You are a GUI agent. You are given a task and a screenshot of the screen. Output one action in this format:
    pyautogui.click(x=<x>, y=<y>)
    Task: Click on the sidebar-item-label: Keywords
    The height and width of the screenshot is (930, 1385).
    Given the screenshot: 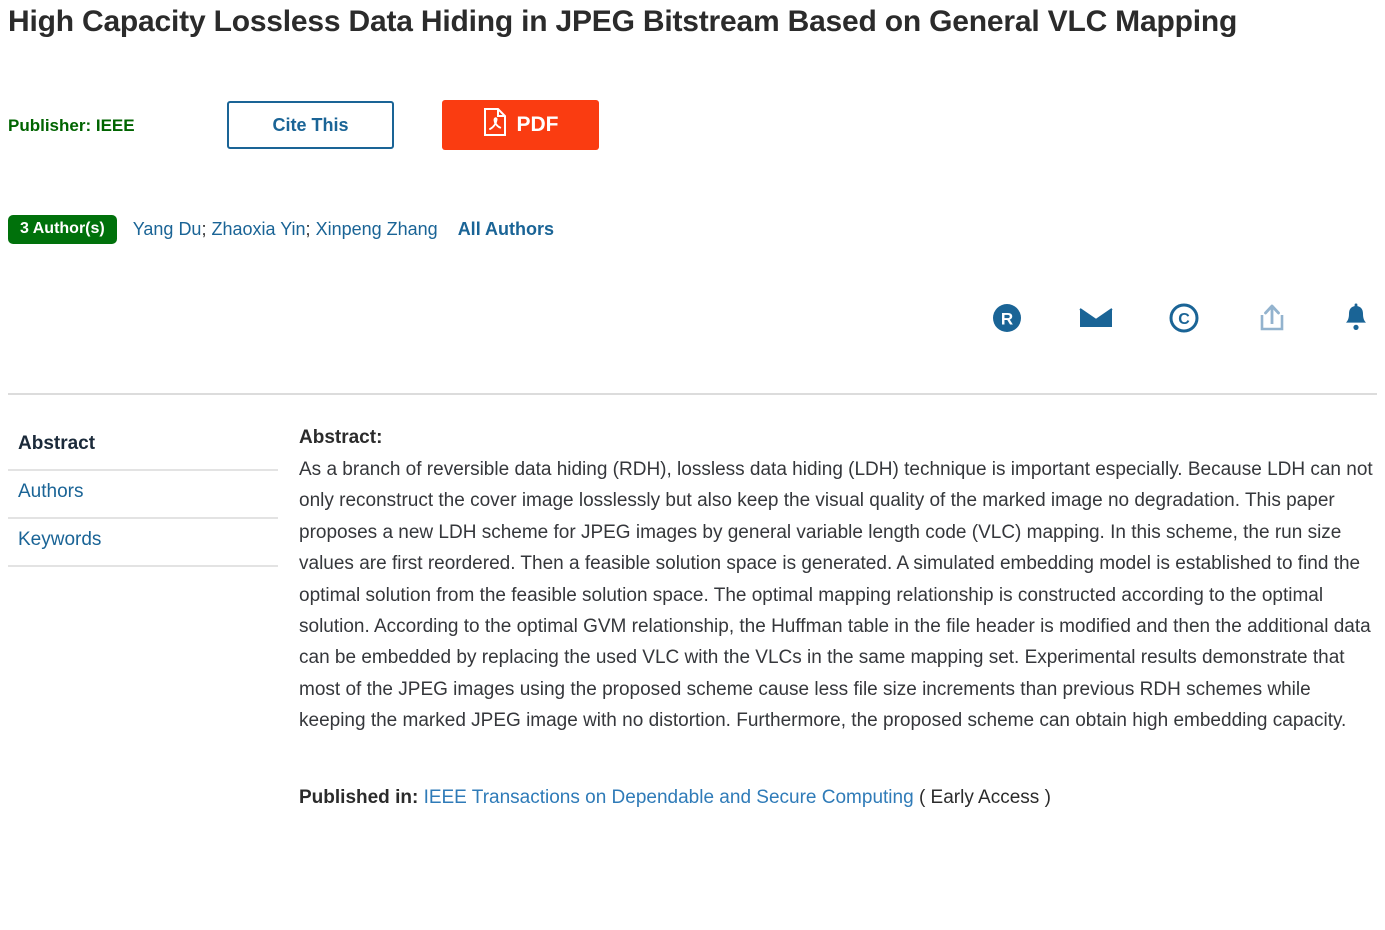 What is the action you would take?
    pyautogui.click(x=60, y=539)
    